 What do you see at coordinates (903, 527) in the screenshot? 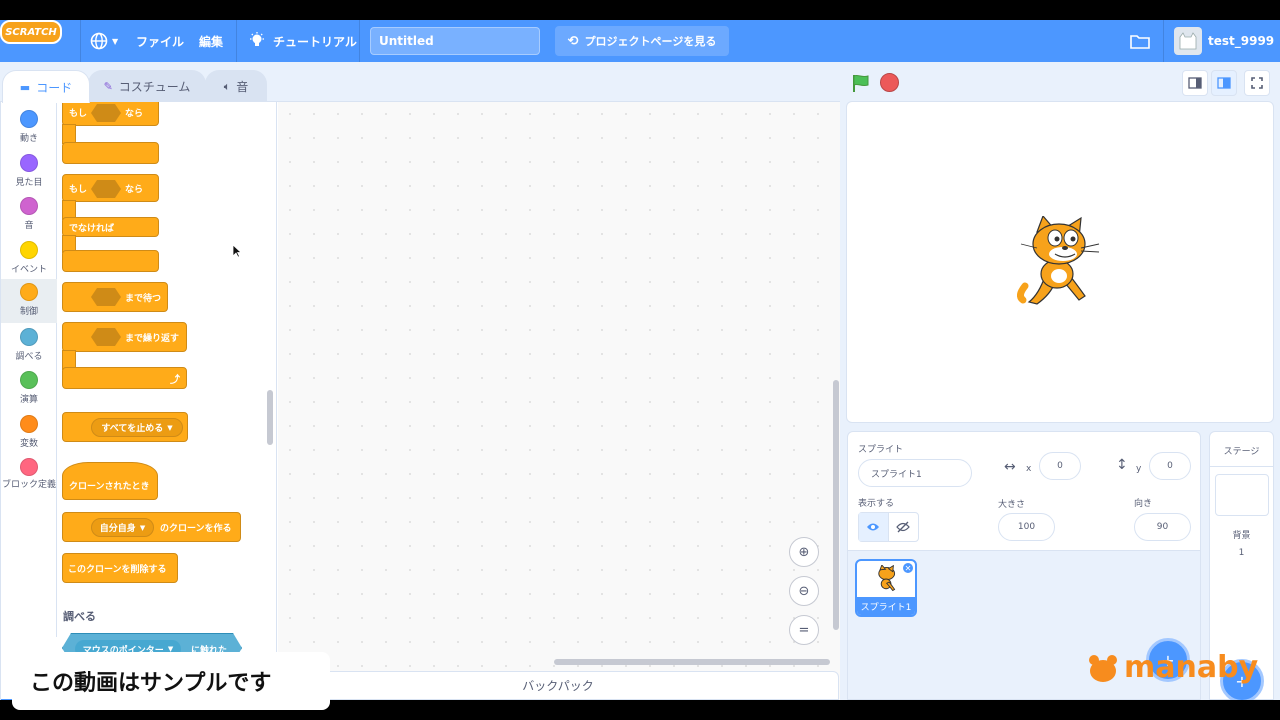
I see `hide-sprite-button` at bounding box center [903, 527].